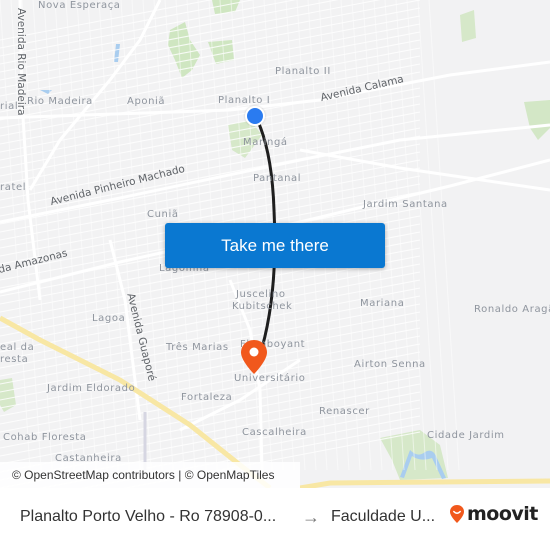 The image size is (550, 550). I want to click on neighborhood-label: Fortaleza, so click(207, 397).